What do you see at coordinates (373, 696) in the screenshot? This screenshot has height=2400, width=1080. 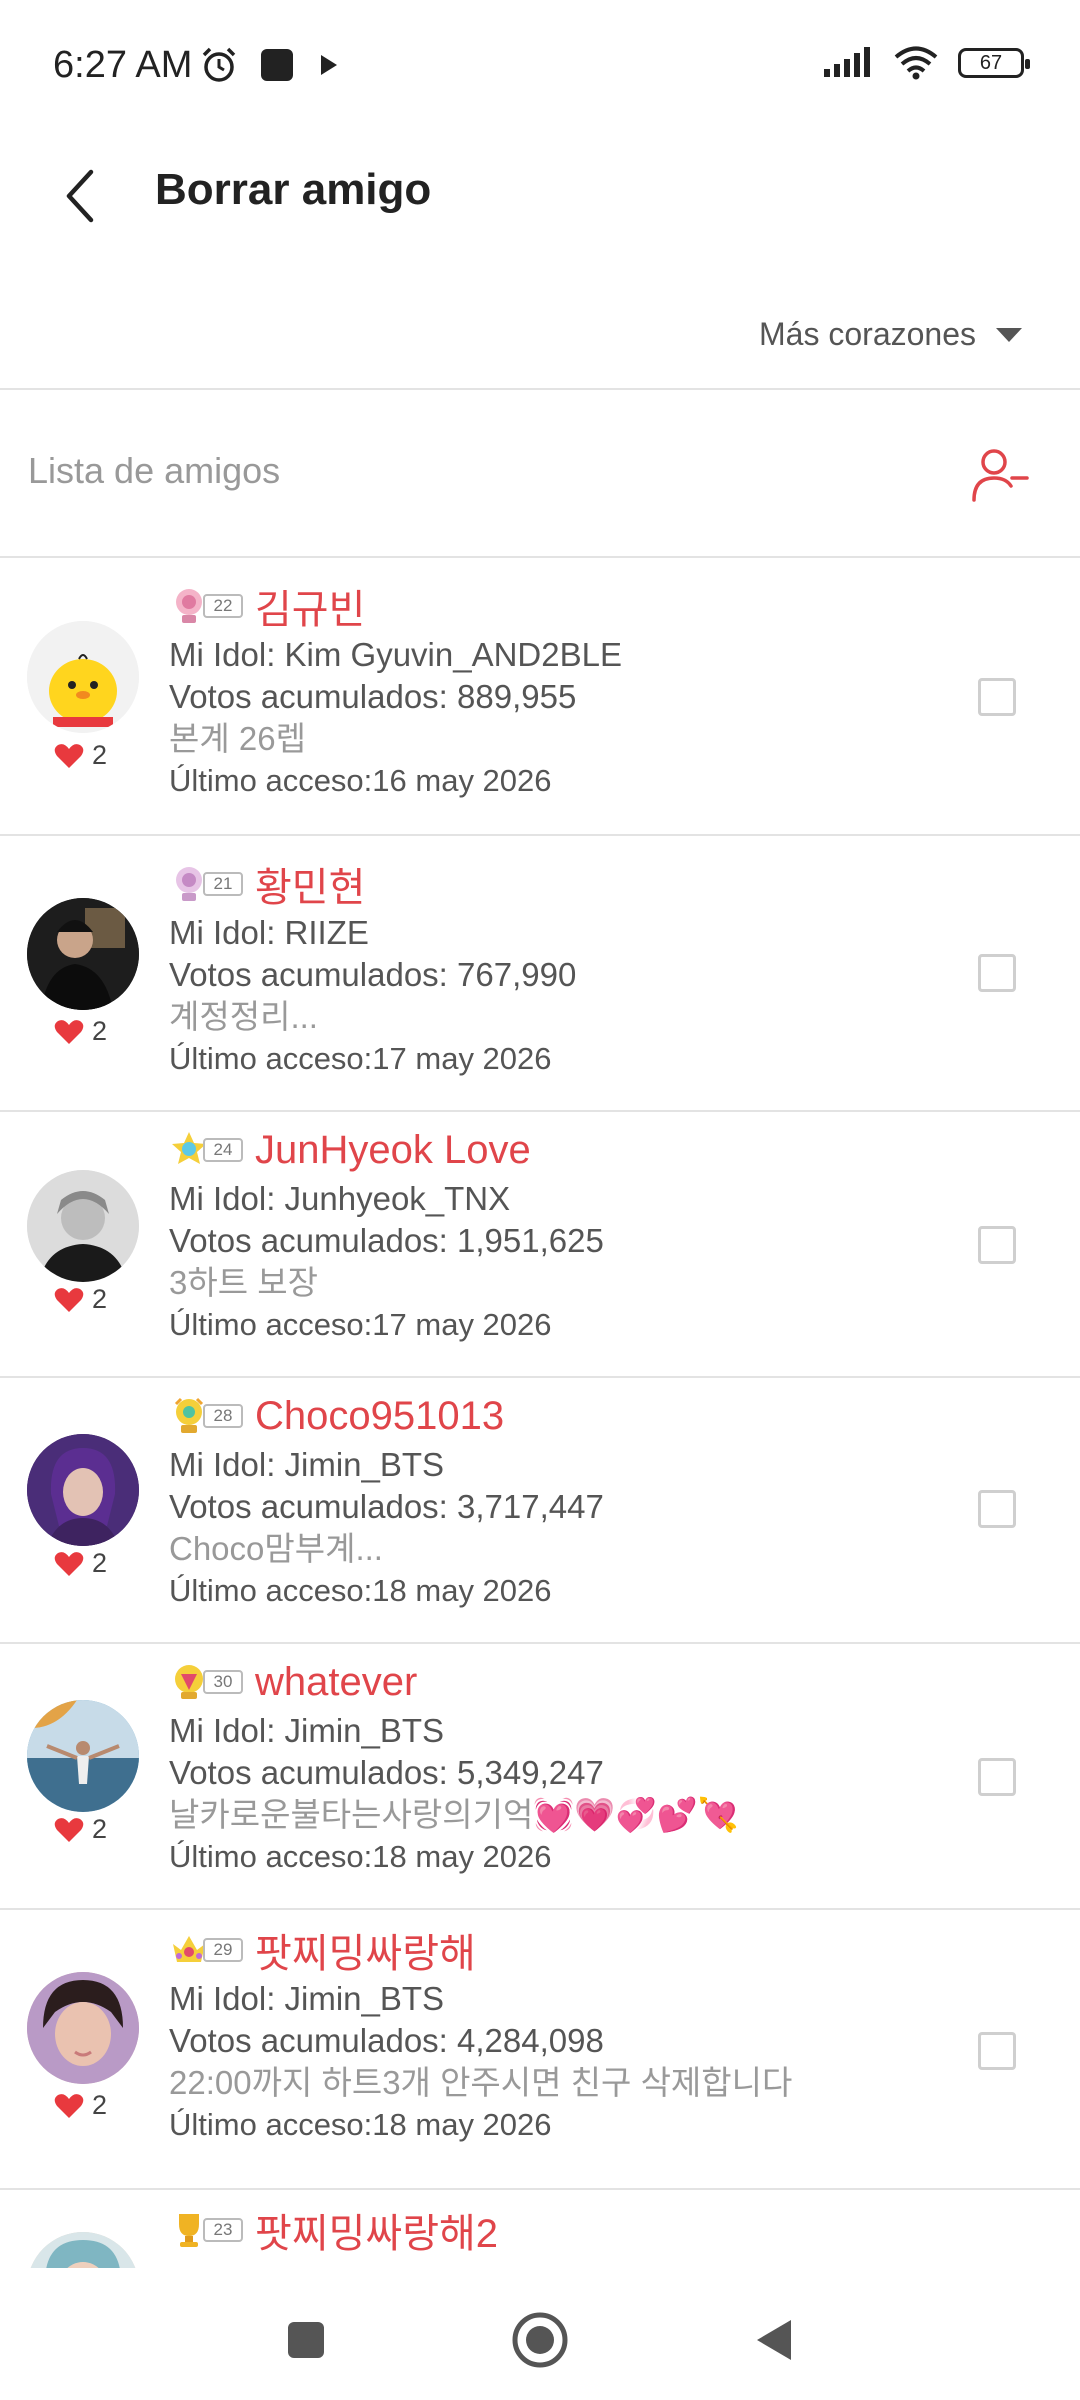 I see `friend-votes: Votos acumulados: 889,955` at bounding box center [373, 696].